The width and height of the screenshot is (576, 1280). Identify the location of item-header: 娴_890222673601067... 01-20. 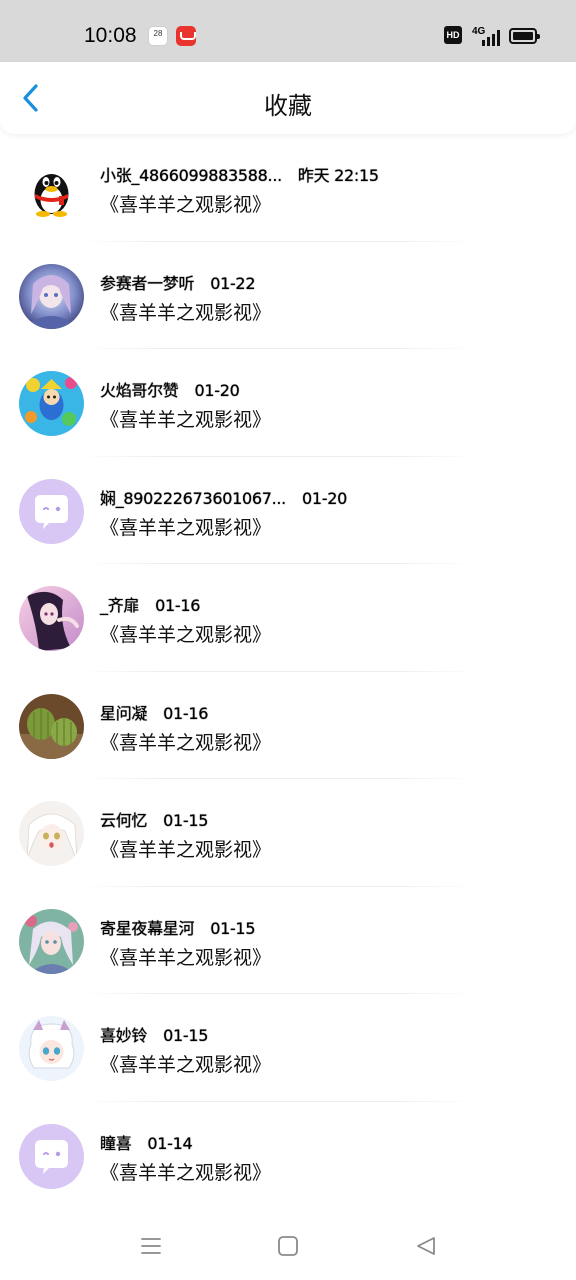
(223, 497).